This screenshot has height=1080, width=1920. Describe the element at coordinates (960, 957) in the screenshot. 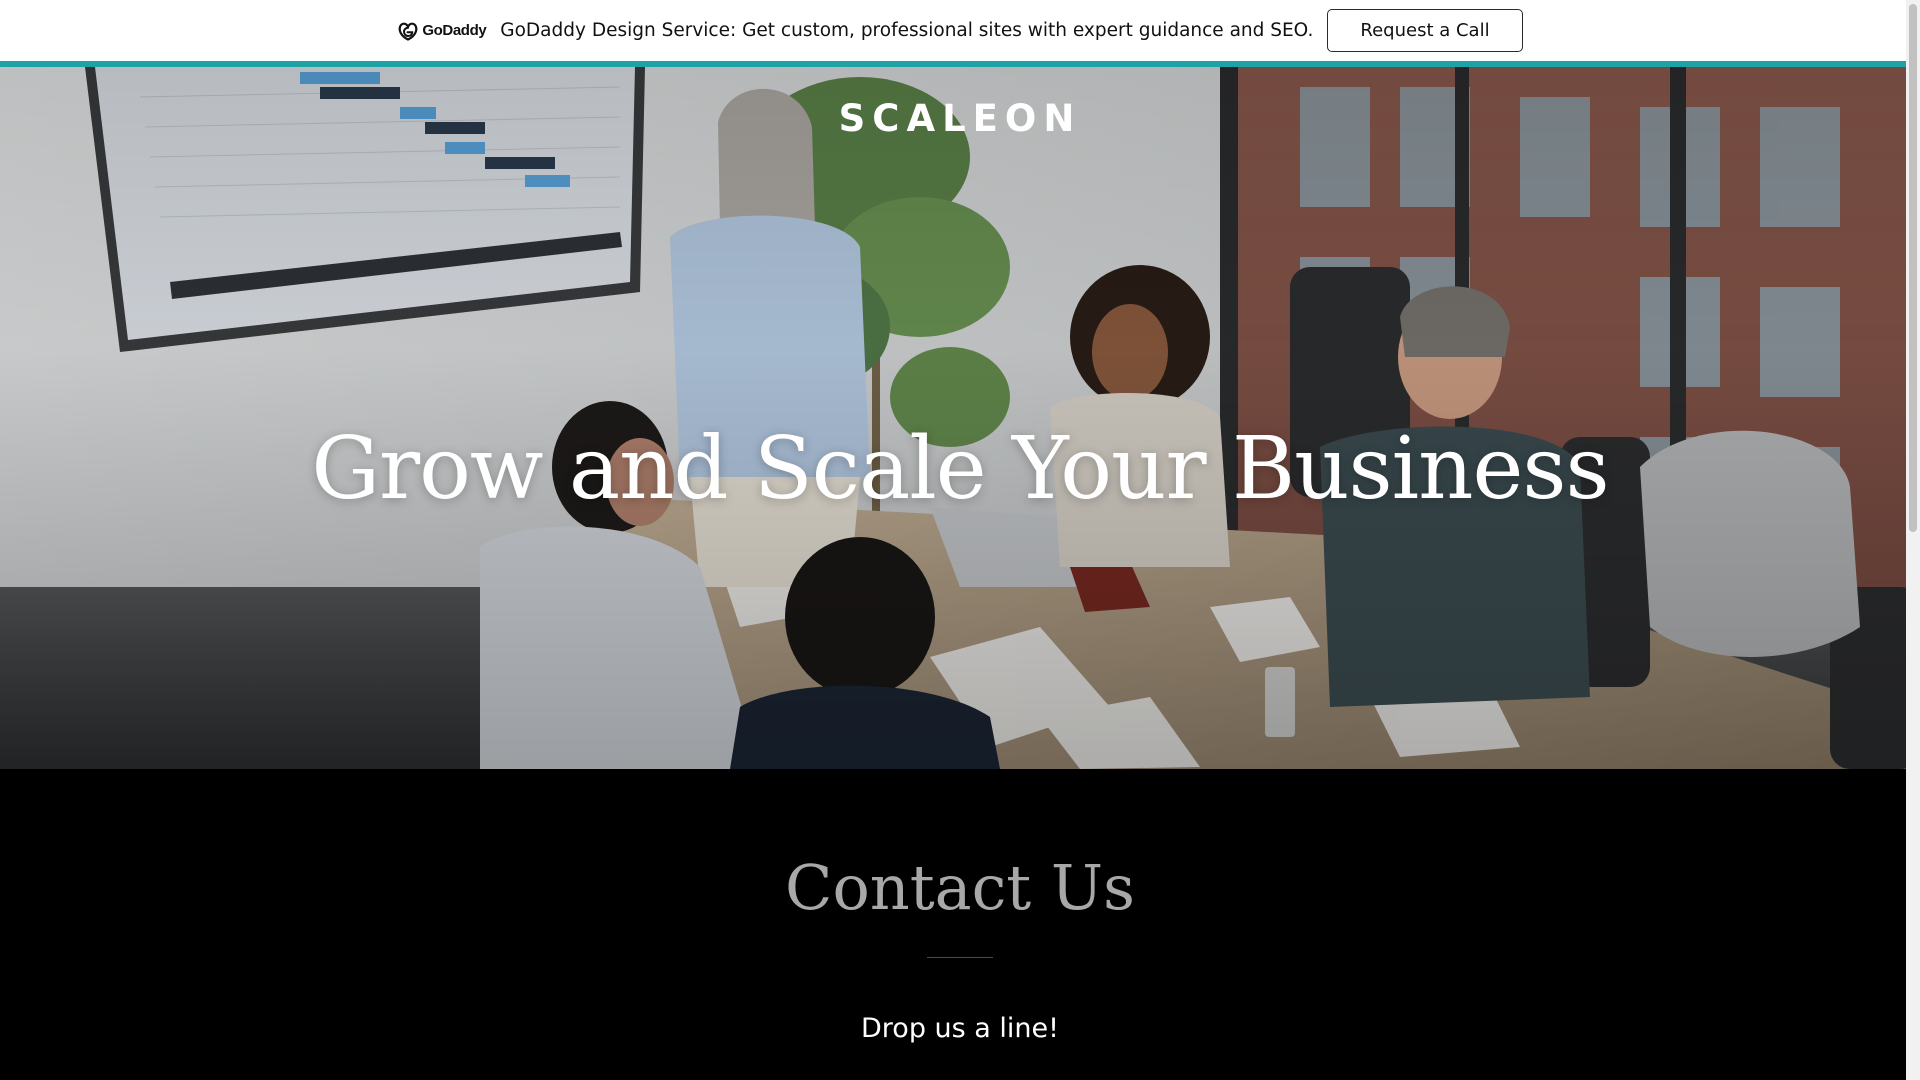

I see `contact-divider` at that location.